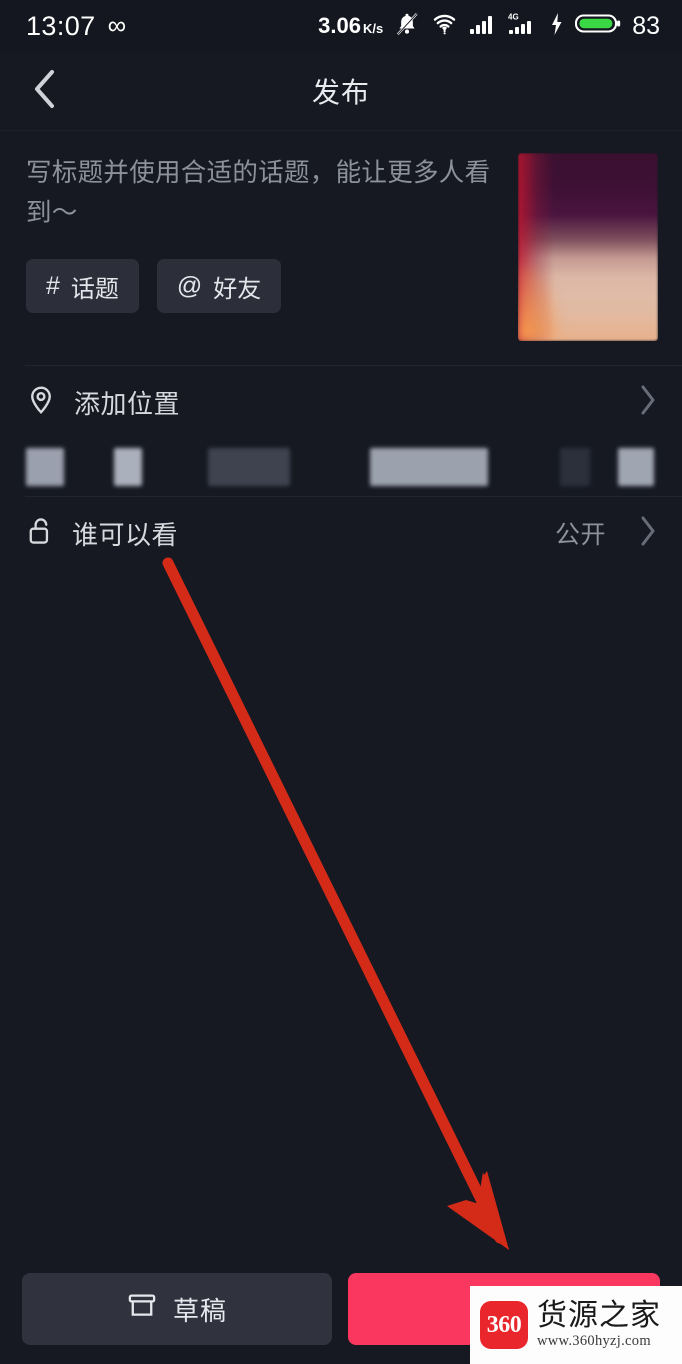 The width and height of the screenshot is (682, 1364). I want to click on signal-bars-icon, so click(483, 26).